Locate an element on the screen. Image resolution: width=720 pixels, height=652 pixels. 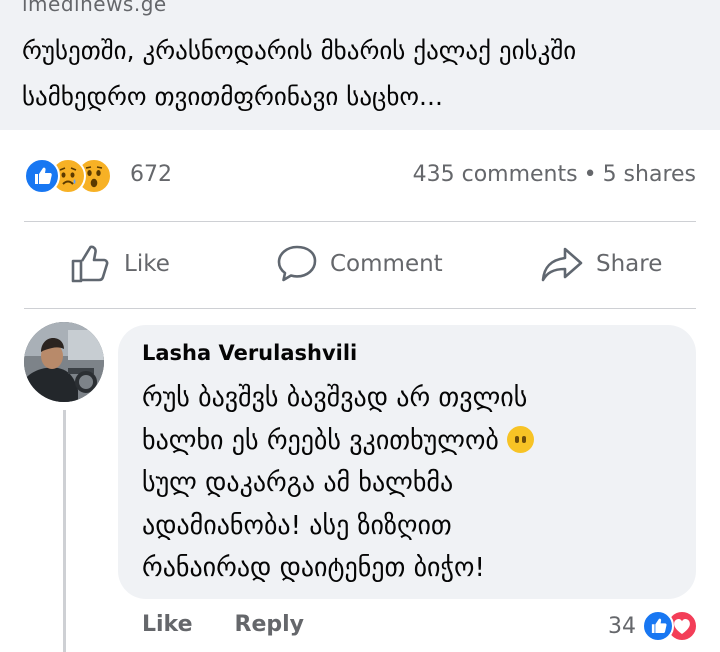
share-arrow-icon is located at coordinates (562, 264).